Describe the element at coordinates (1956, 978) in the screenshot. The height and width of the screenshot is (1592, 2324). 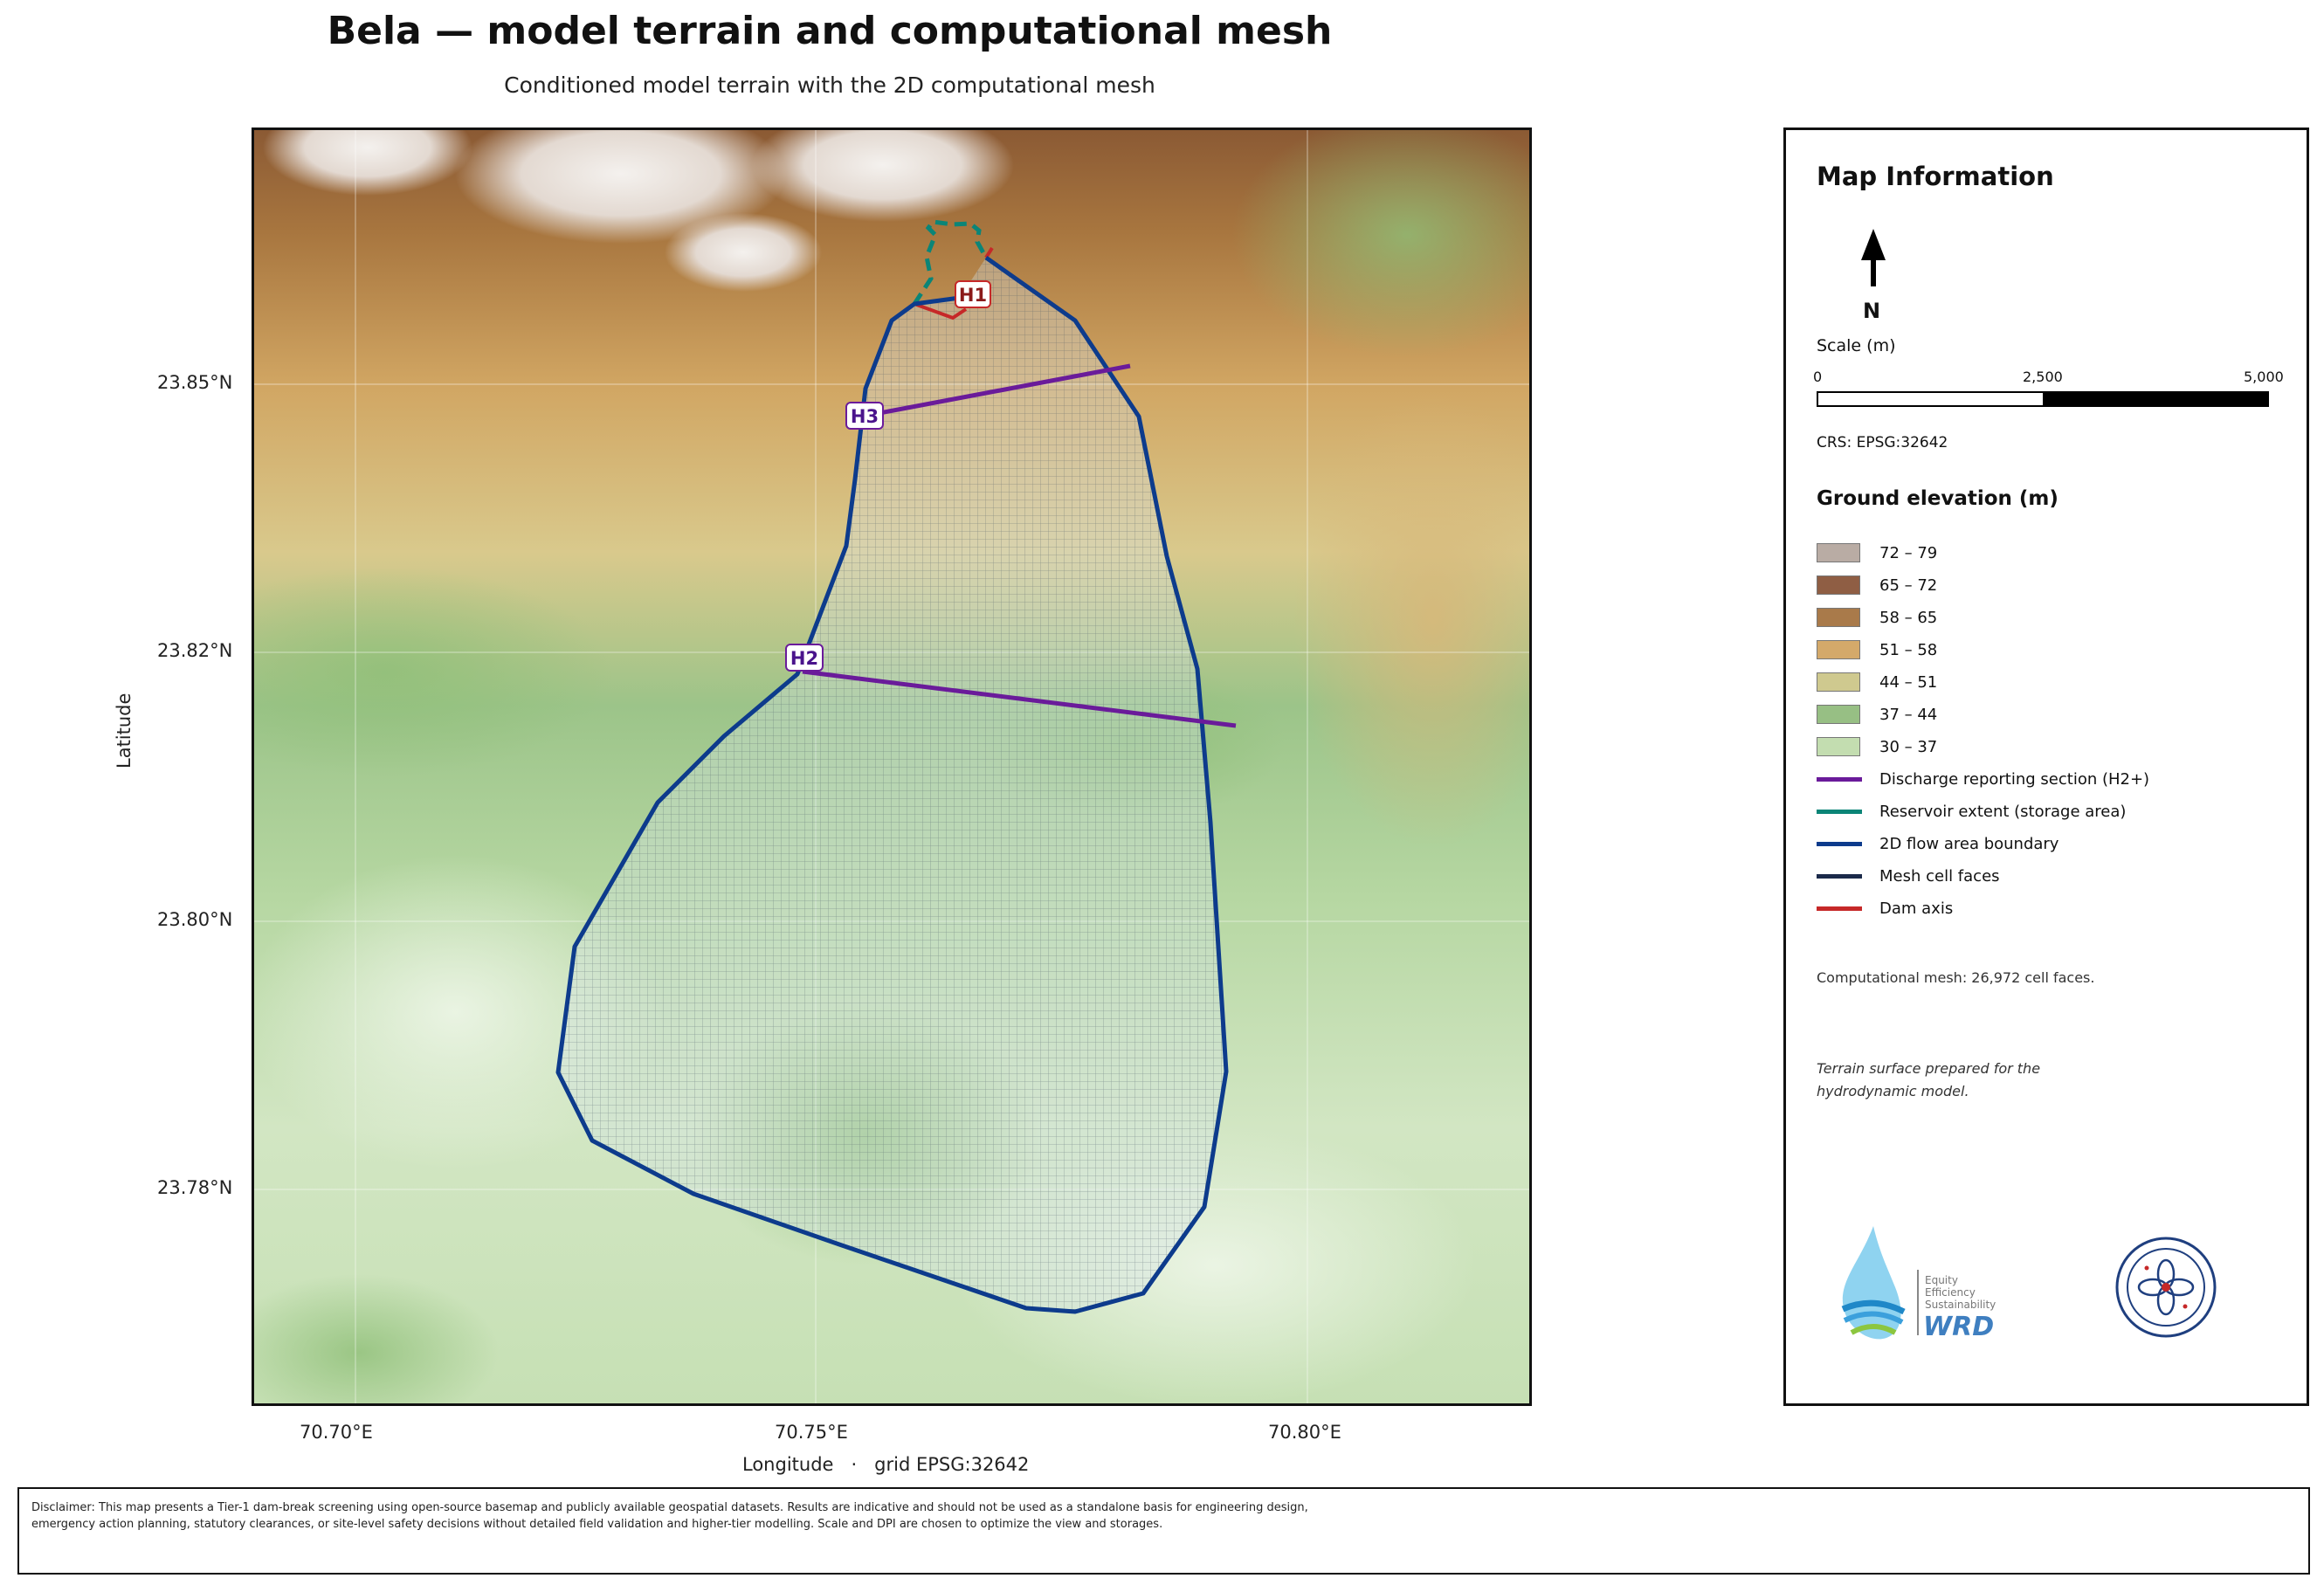
I see `mesh-note: Computational mesh: 26,972 cell faces.` at that location.